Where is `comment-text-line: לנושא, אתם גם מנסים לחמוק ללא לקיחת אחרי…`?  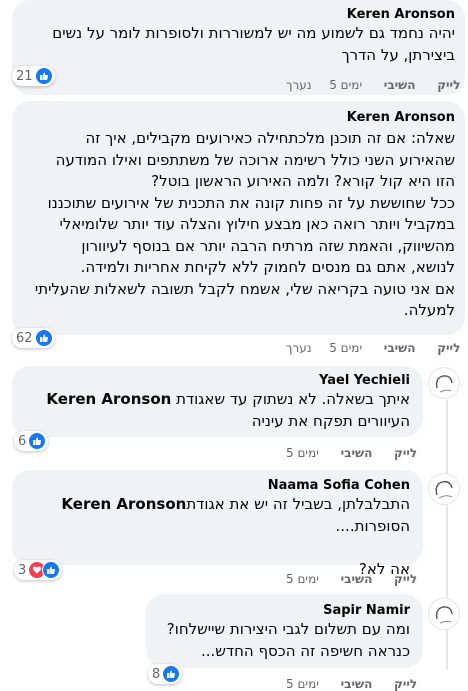 comment-text-line: לנושא, אתם גם מנסים לחמוק ללא לקיחת אחרי… is located at coordinates (267, 267).